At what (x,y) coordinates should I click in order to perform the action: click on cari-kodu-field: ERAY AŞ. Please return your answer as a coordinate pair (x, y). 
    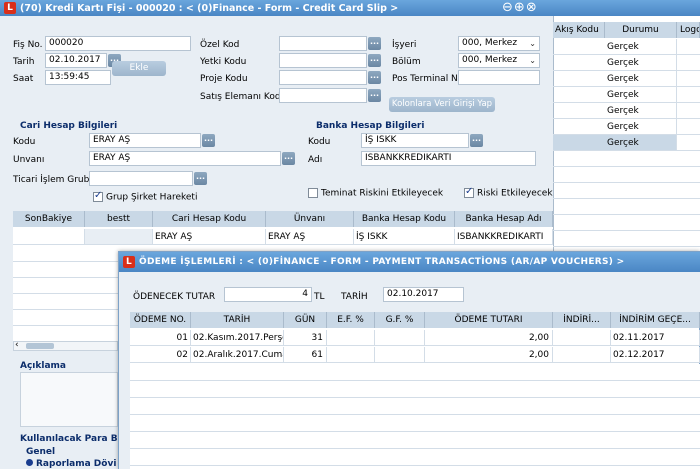
    Looking at the image, I should click on (145, 140).